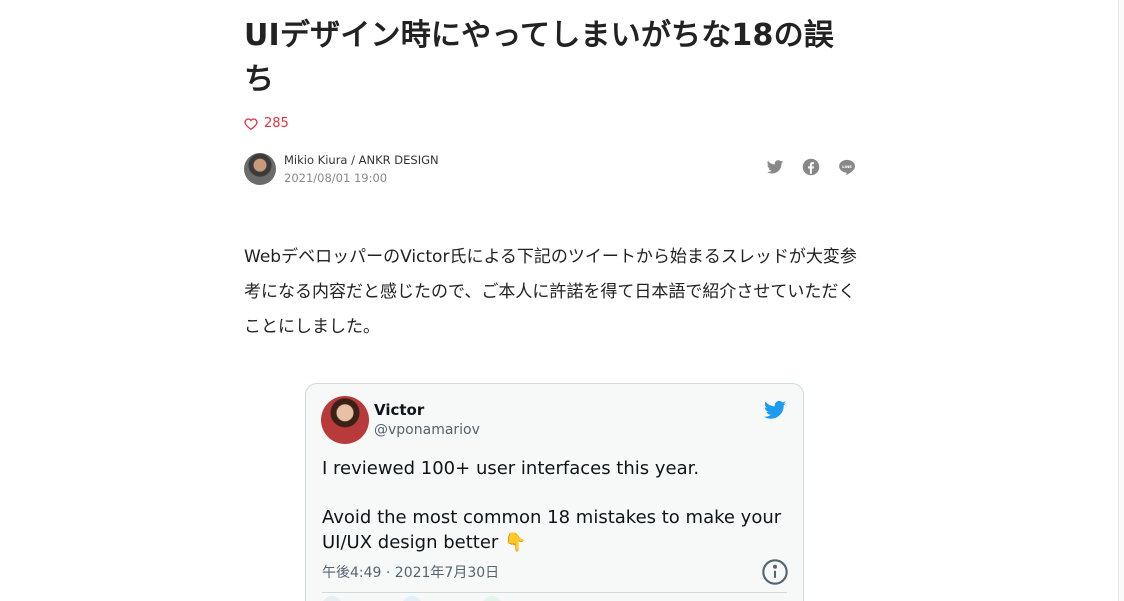 This screenshot has width=1124, height=601. I want to click on like-button: 285, so click(266, 123).